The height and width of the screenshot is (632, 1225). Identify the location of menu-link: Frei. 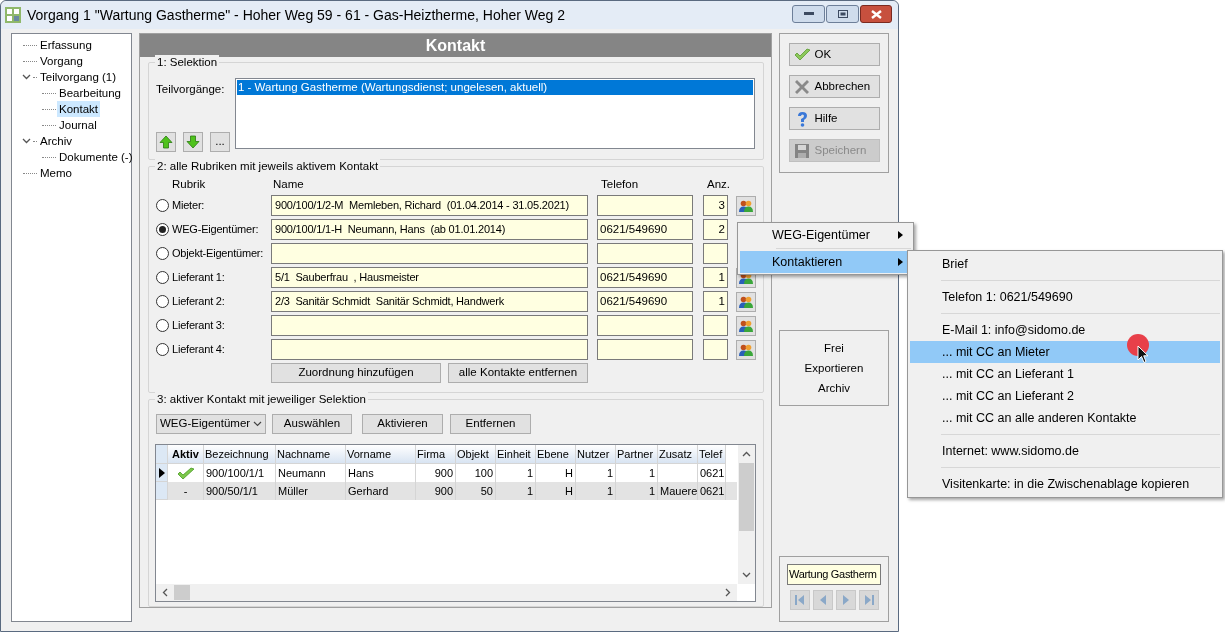
(834, 348).